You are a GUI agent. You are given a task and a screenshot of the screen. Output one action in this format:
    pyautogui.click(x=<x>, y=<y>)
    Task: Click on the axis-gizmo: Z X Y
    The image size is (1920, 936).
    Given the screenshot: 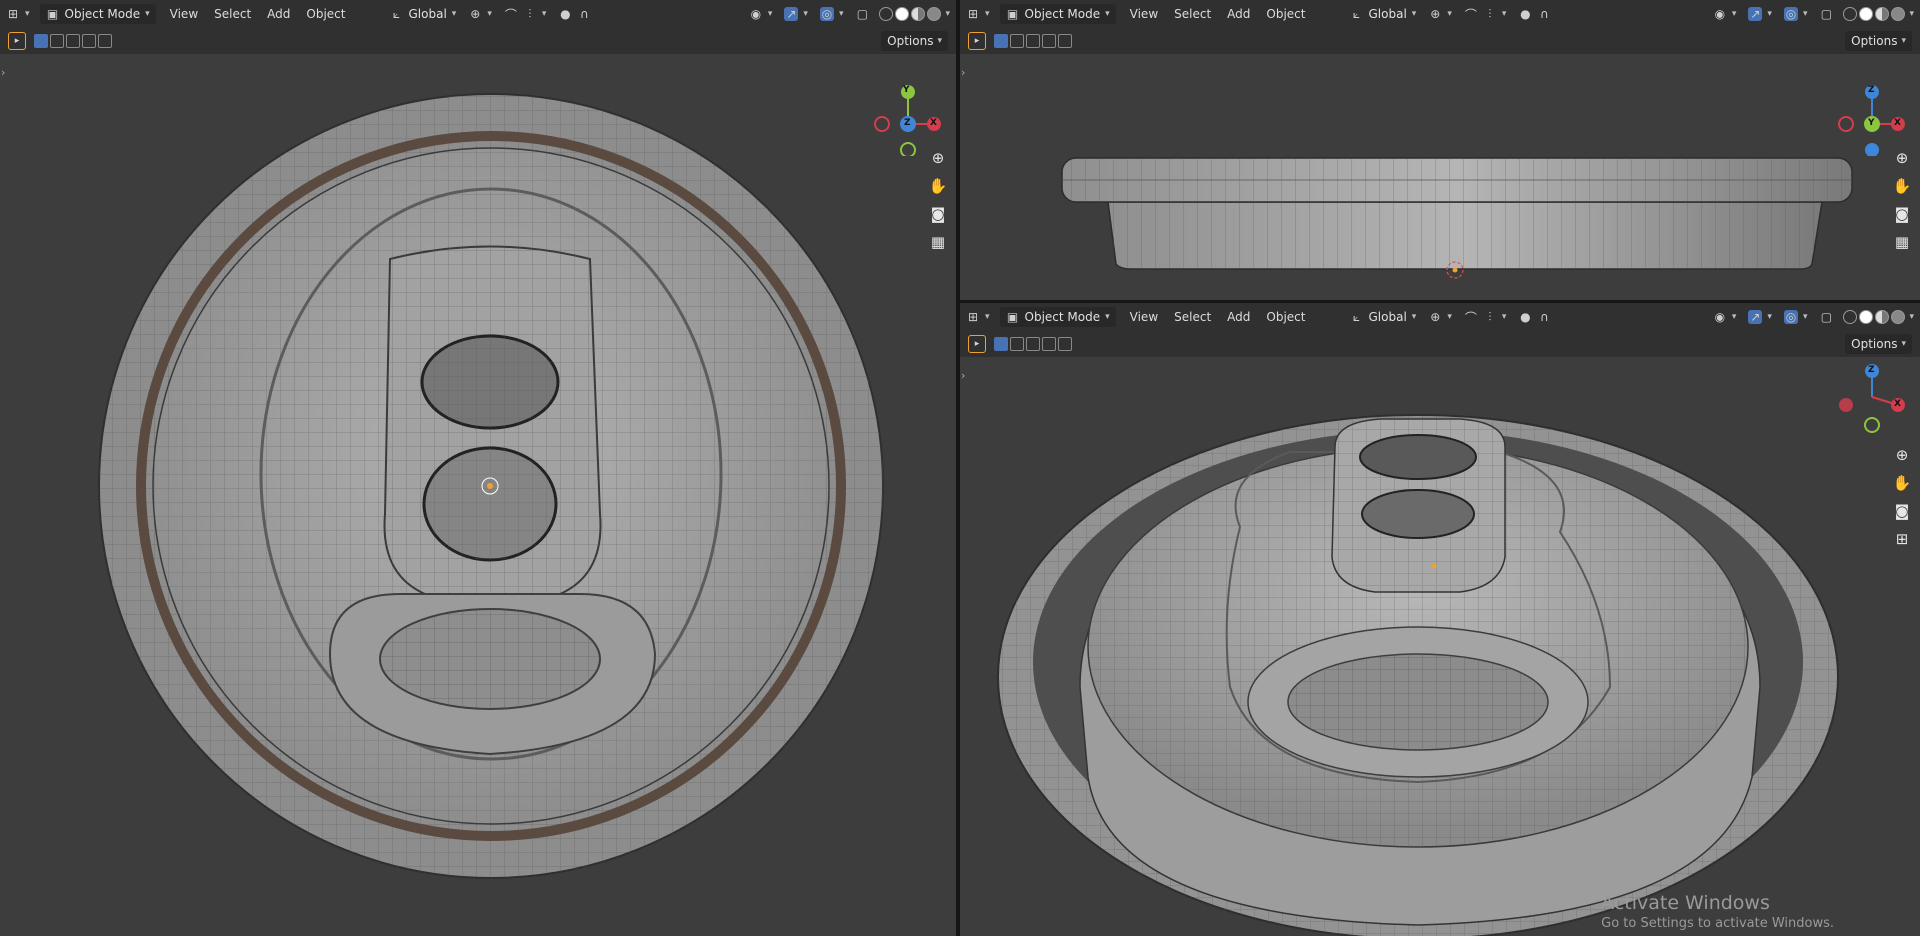 What is the action you would take?
    pyautogui.click(x=1872, y=116)
    